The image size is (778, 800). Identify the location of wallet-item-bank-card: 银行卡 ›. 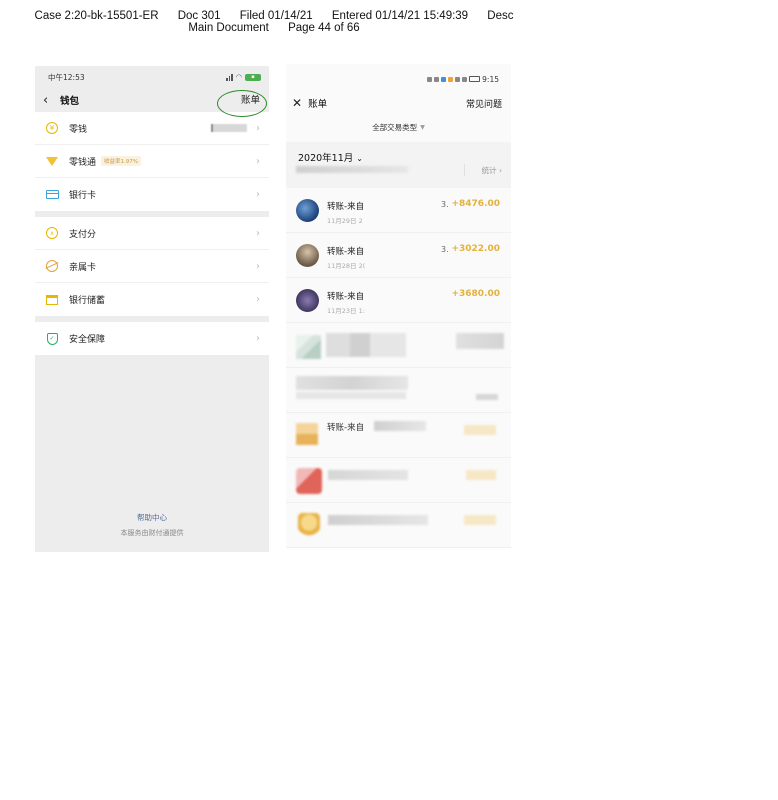
(152, 194).